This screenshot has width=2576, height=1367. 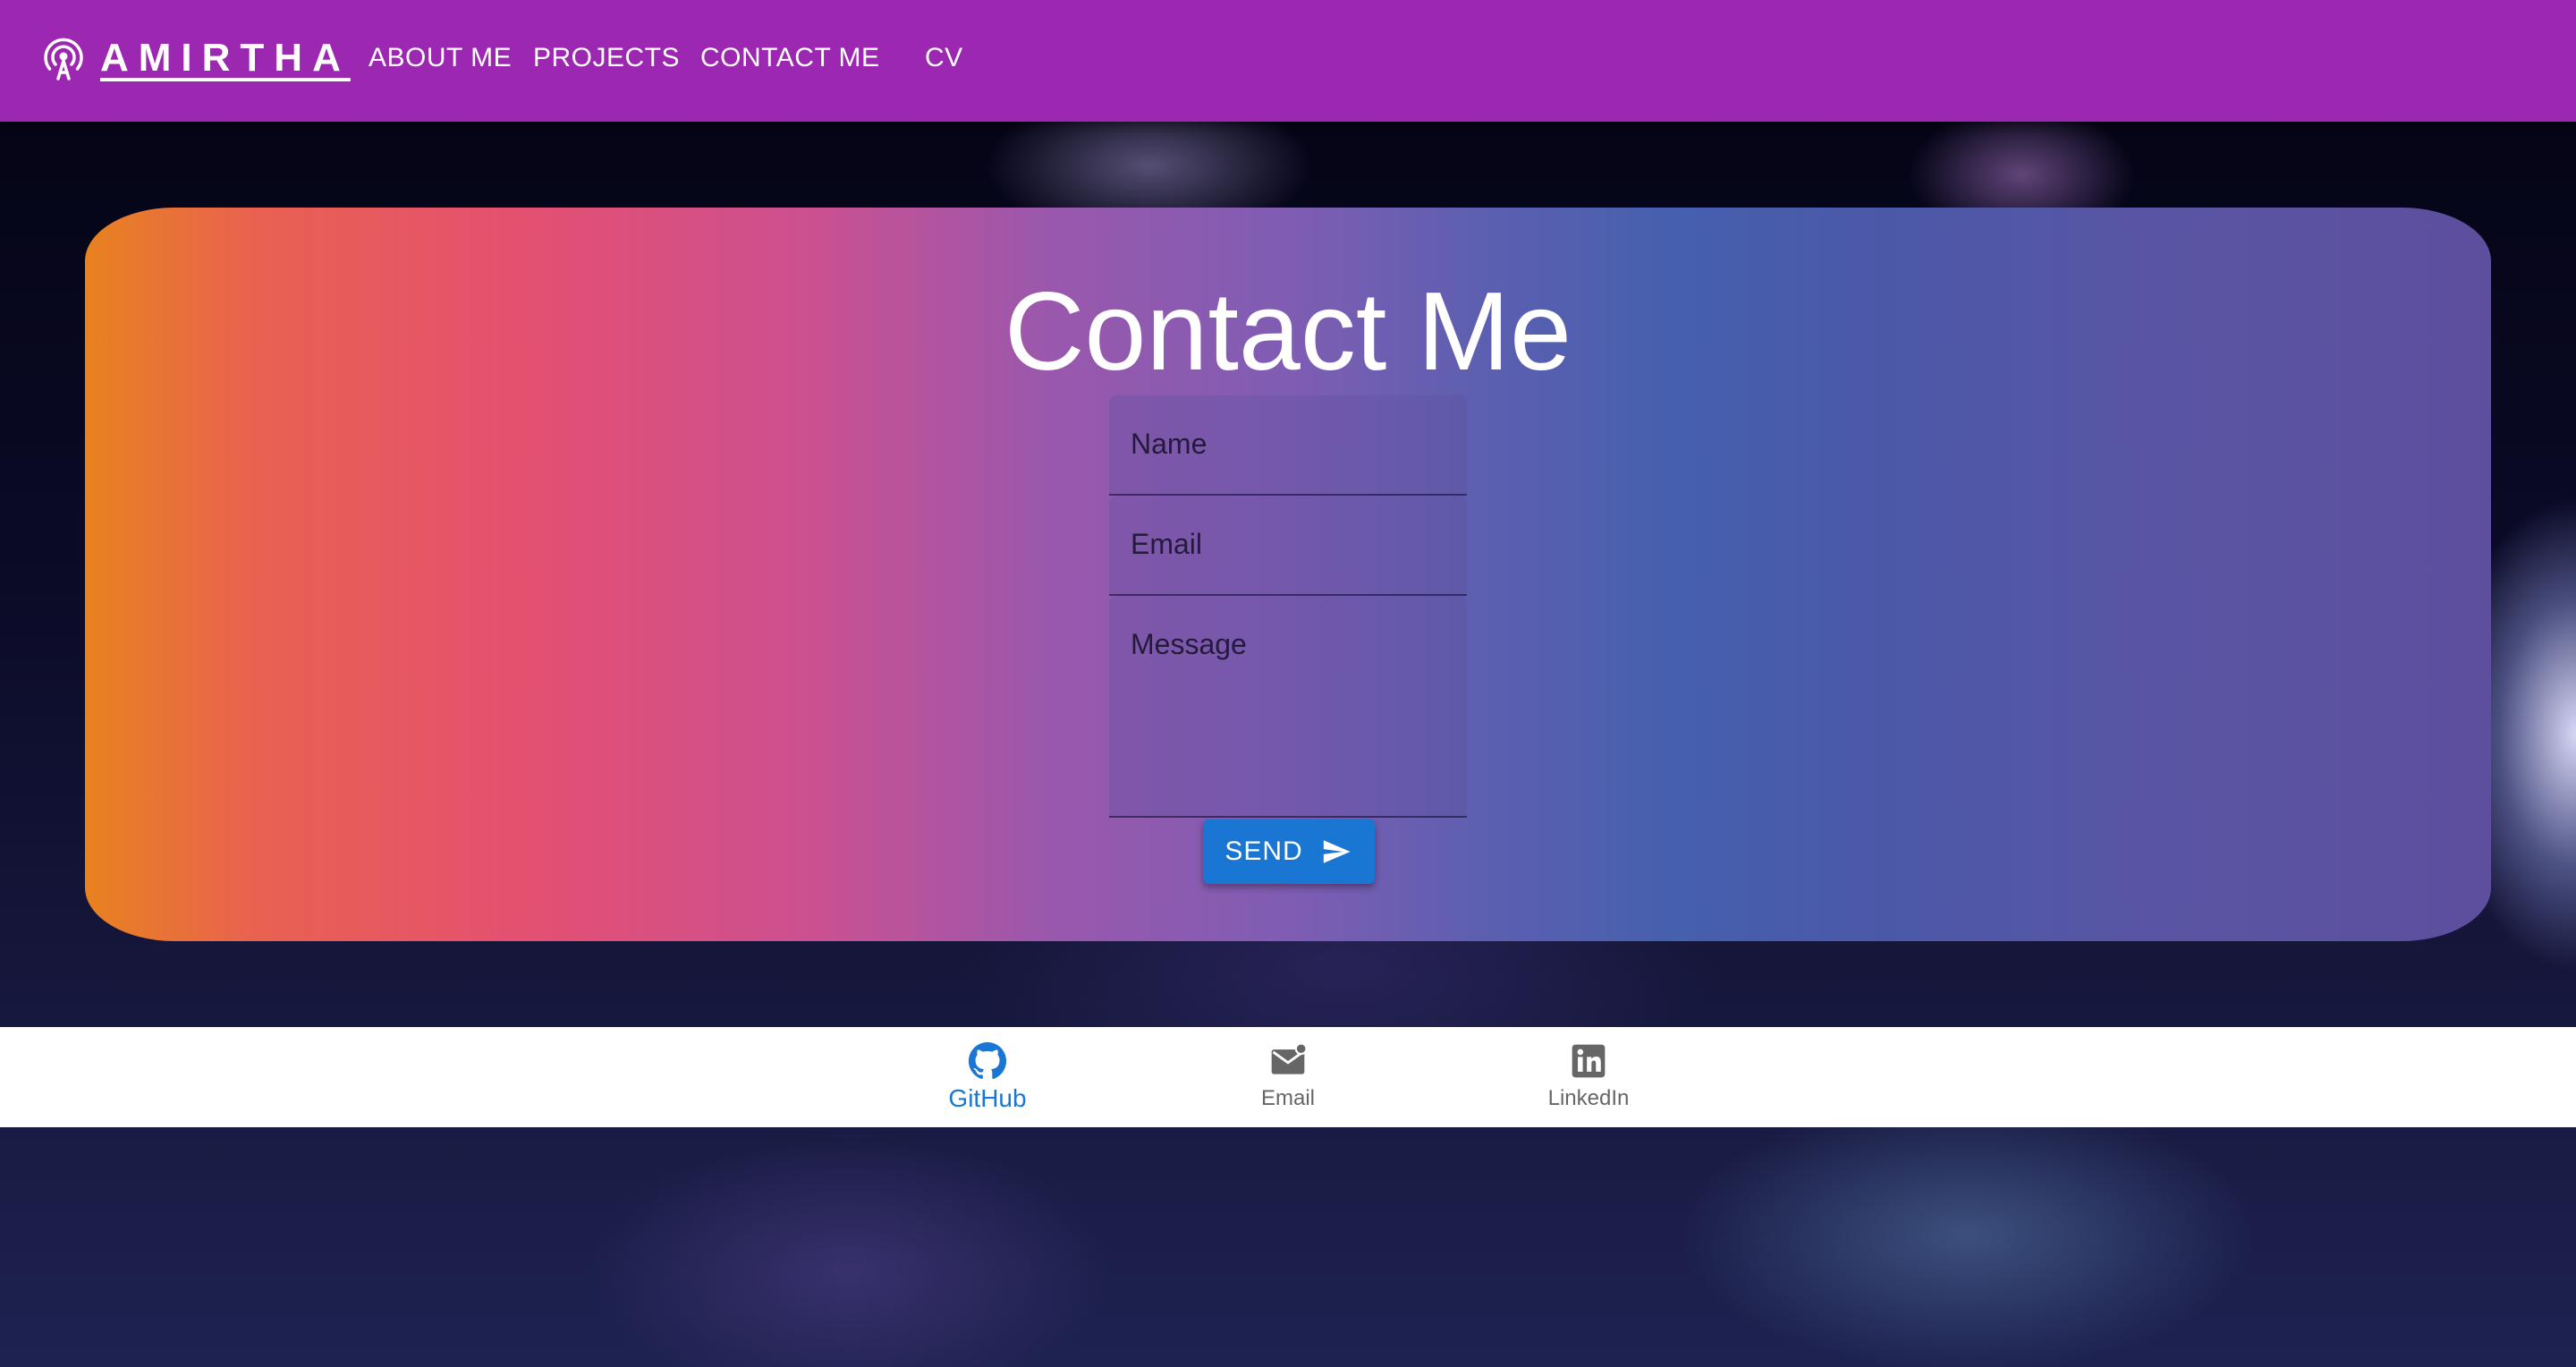 I want to click on send-button: SEND, so click(x=1289, y=851).